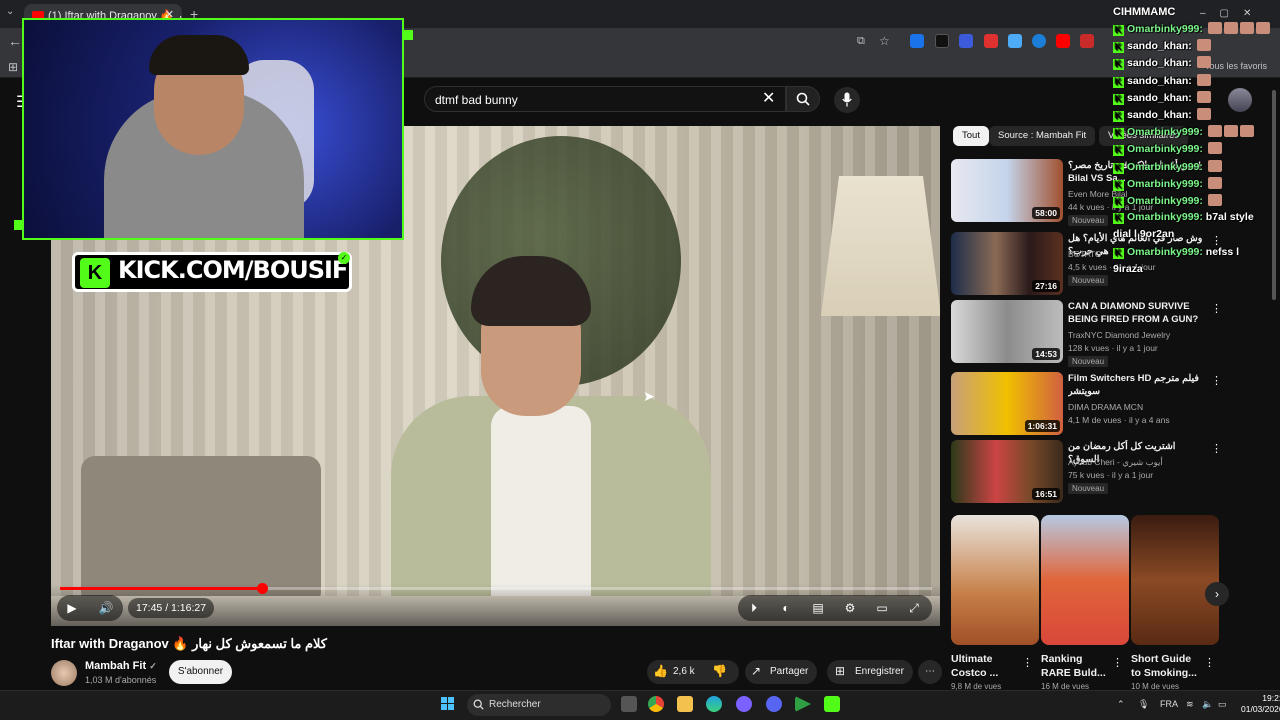 This screenshot has height=720, width=1280. What do you see at coordinates (656, 704) in the screenshot?
I see `chrome-icon` at bounding box center [656, 704].